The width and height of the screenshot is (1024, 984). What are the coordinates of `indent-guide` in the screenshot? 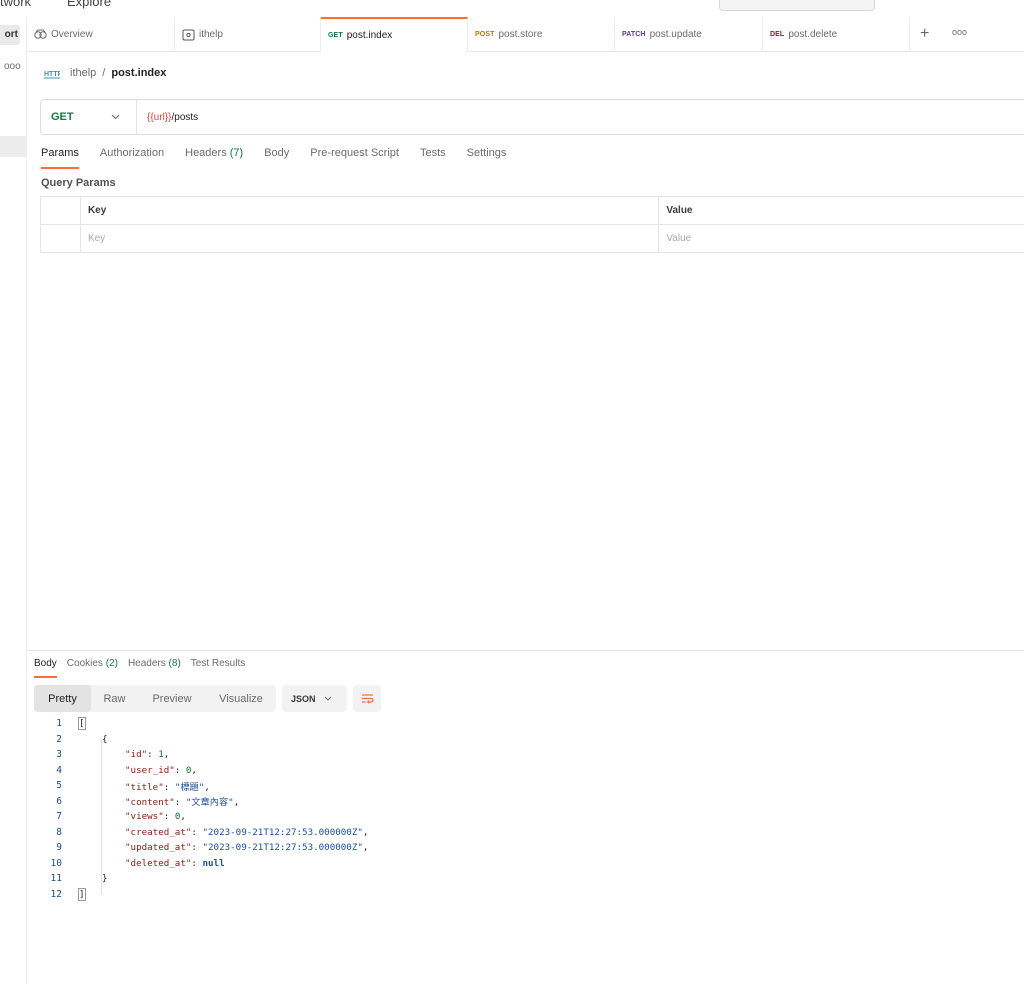 It's located at (101, 817).